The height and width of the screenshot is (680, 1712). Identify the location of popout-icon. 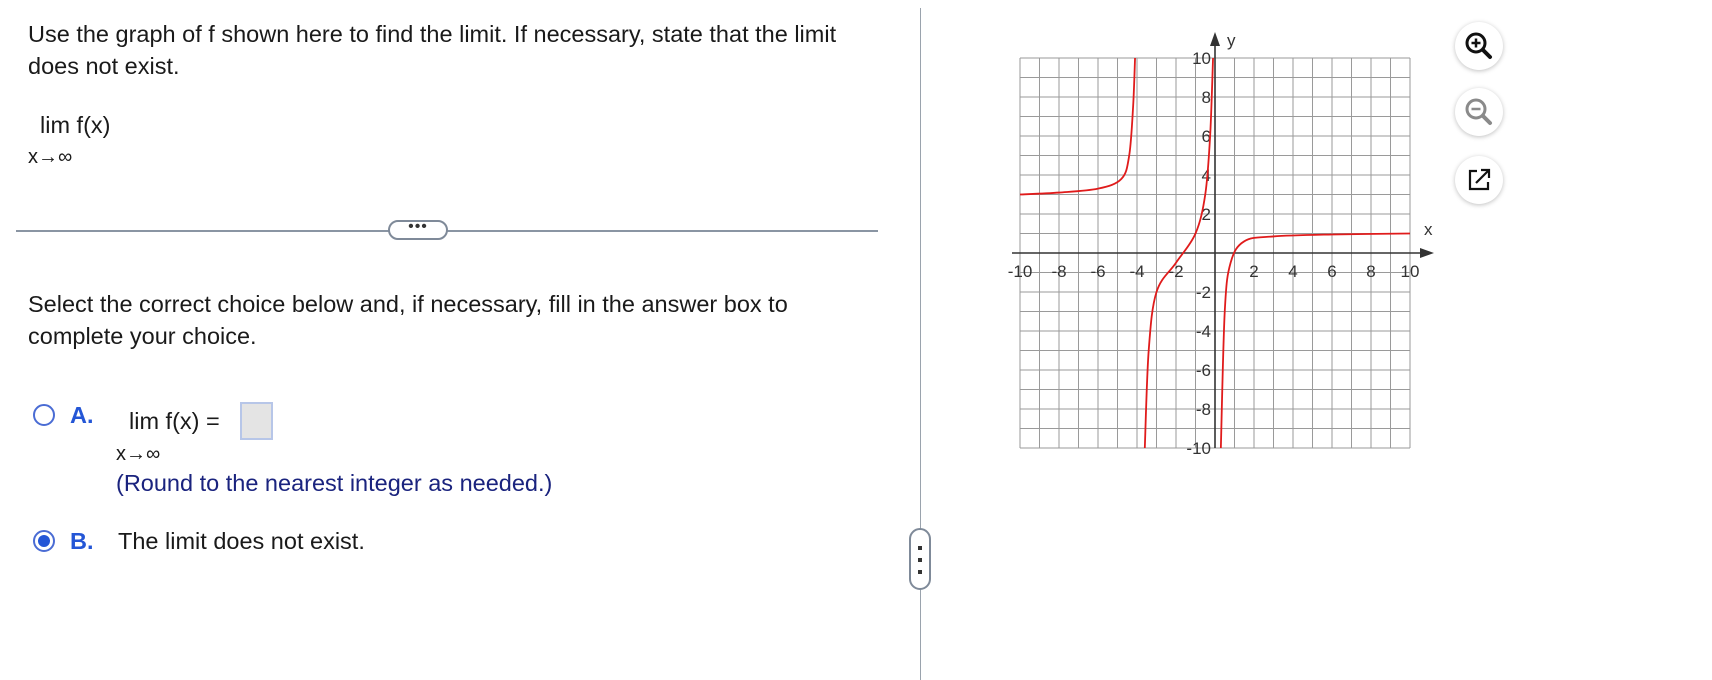
(1479, 179).